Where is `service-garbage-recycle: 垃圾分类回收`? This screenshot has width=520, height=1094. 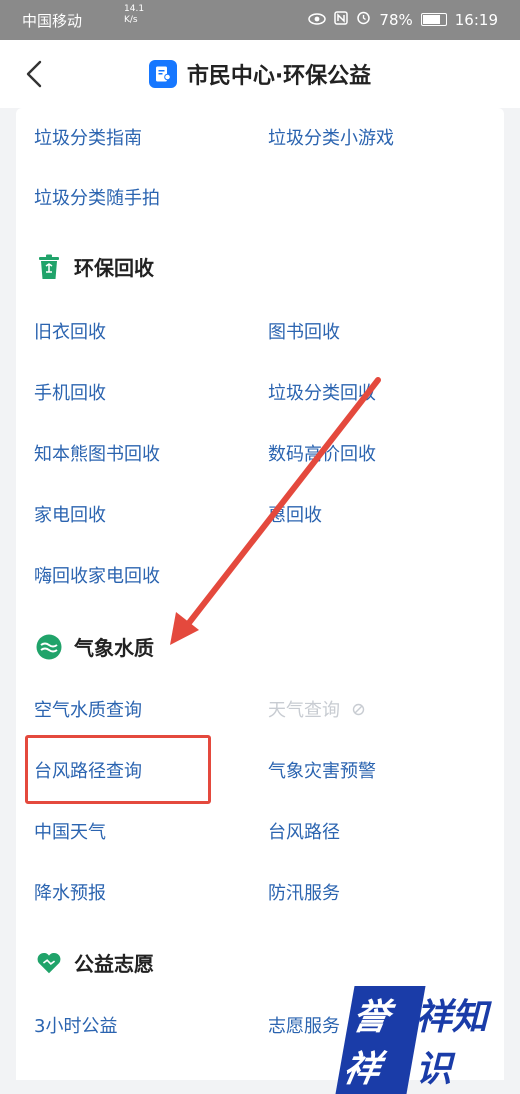
service-garbage-recycle: 垃圾分类回收 is located at coordinates (322, 392).